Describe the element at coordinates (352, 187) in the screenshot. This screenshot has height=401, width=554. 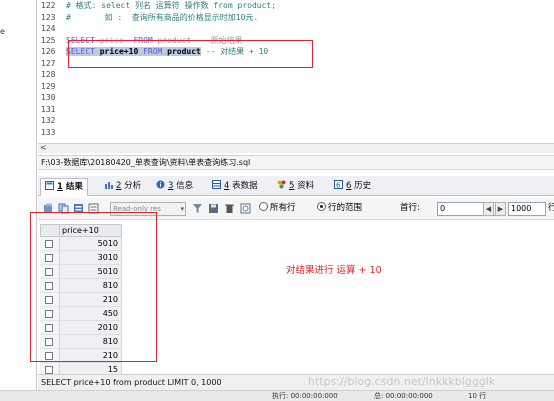
I see `tab-history: 66 历史` at that location.